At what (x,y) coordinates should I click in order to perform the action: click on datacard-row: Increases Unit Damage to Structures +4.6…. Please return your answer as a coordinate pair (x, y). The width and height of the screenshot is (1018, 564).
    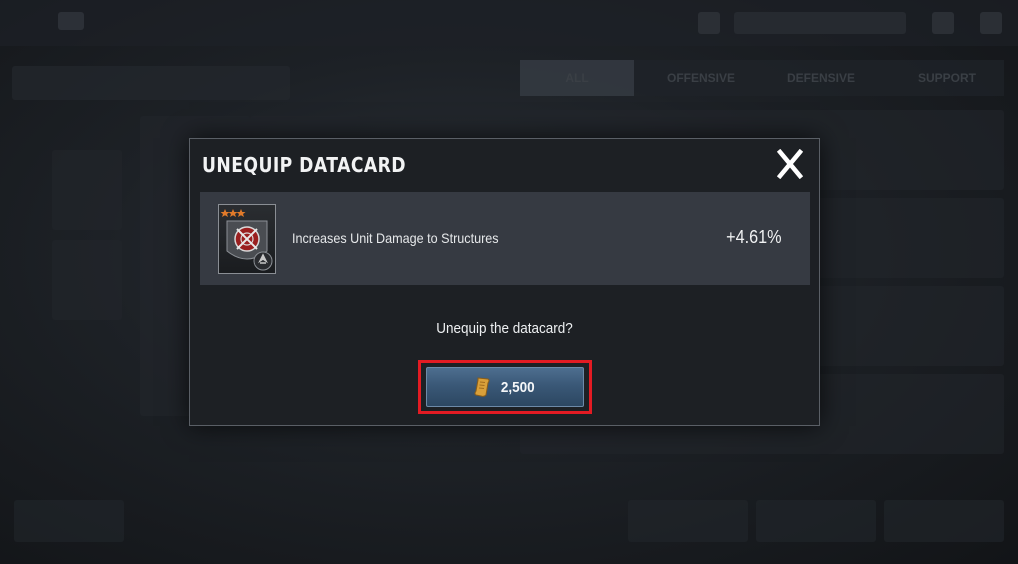
    Looking at the image, I should click on (505, 238).